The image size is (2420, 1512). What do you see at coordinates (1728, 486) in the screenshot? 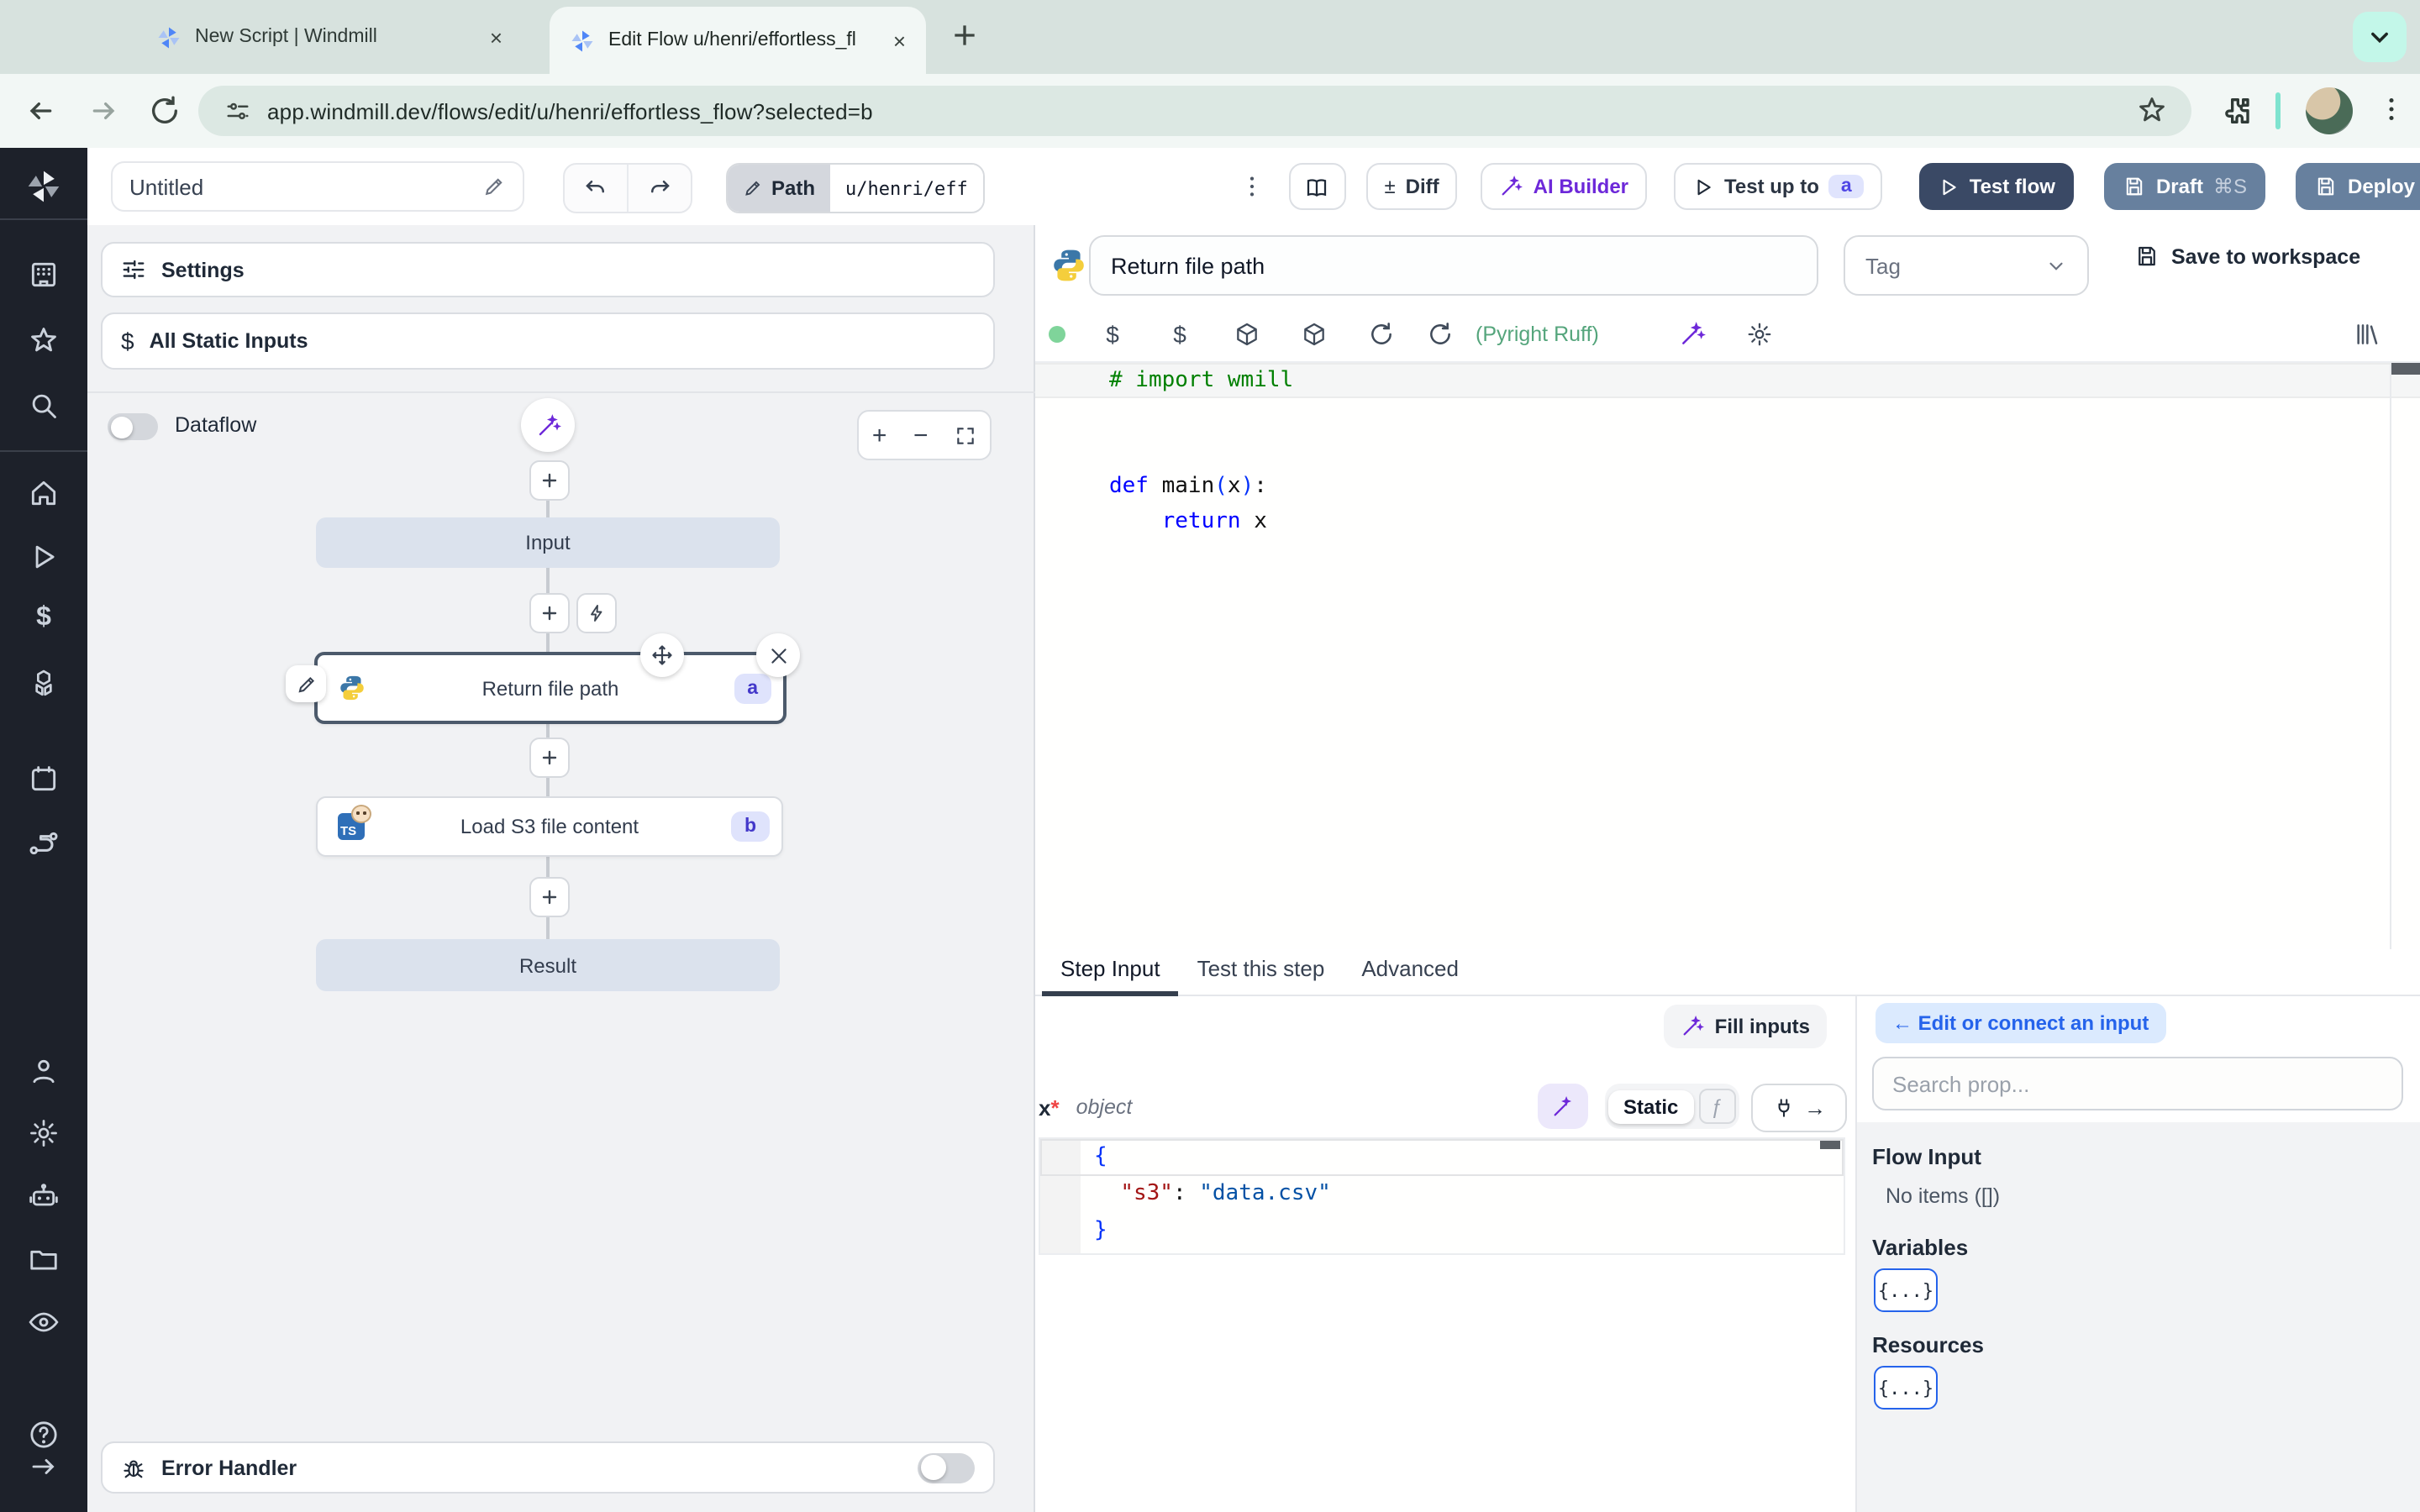
I see `code-line: def main(x):` at bounding box center [1728, 486].